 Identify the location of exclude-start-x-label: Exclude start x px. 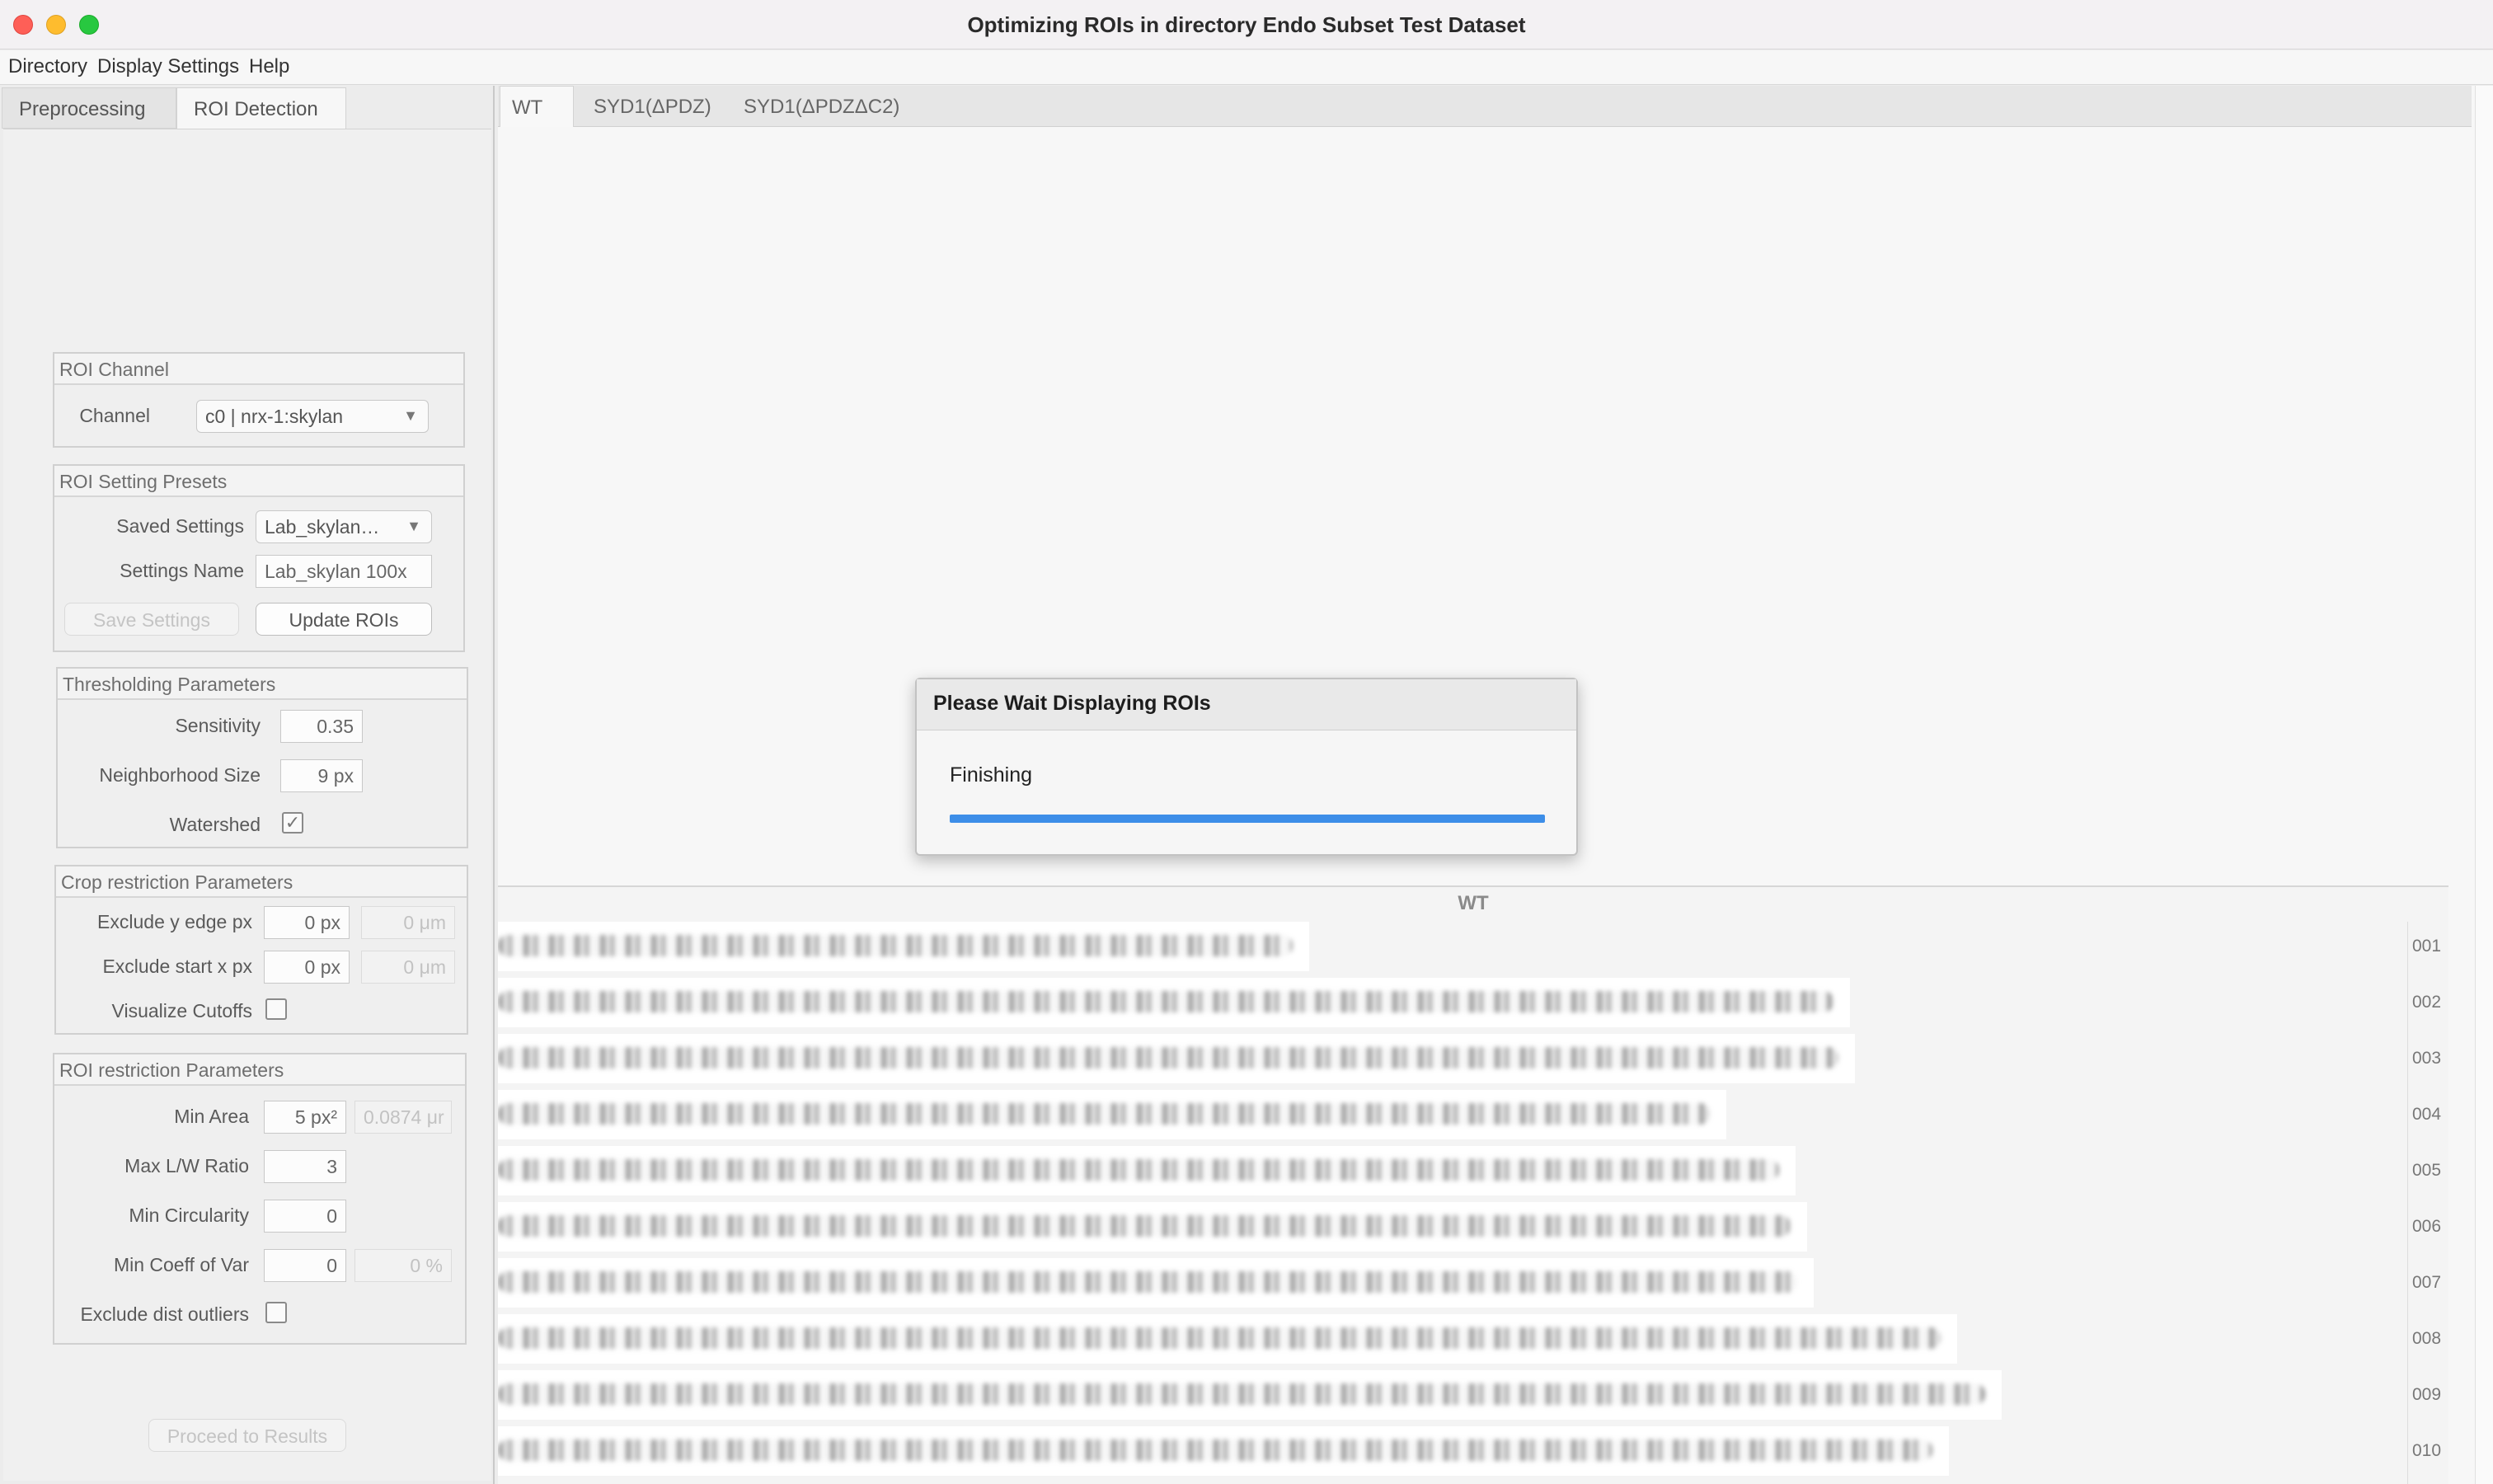
(177, 966).